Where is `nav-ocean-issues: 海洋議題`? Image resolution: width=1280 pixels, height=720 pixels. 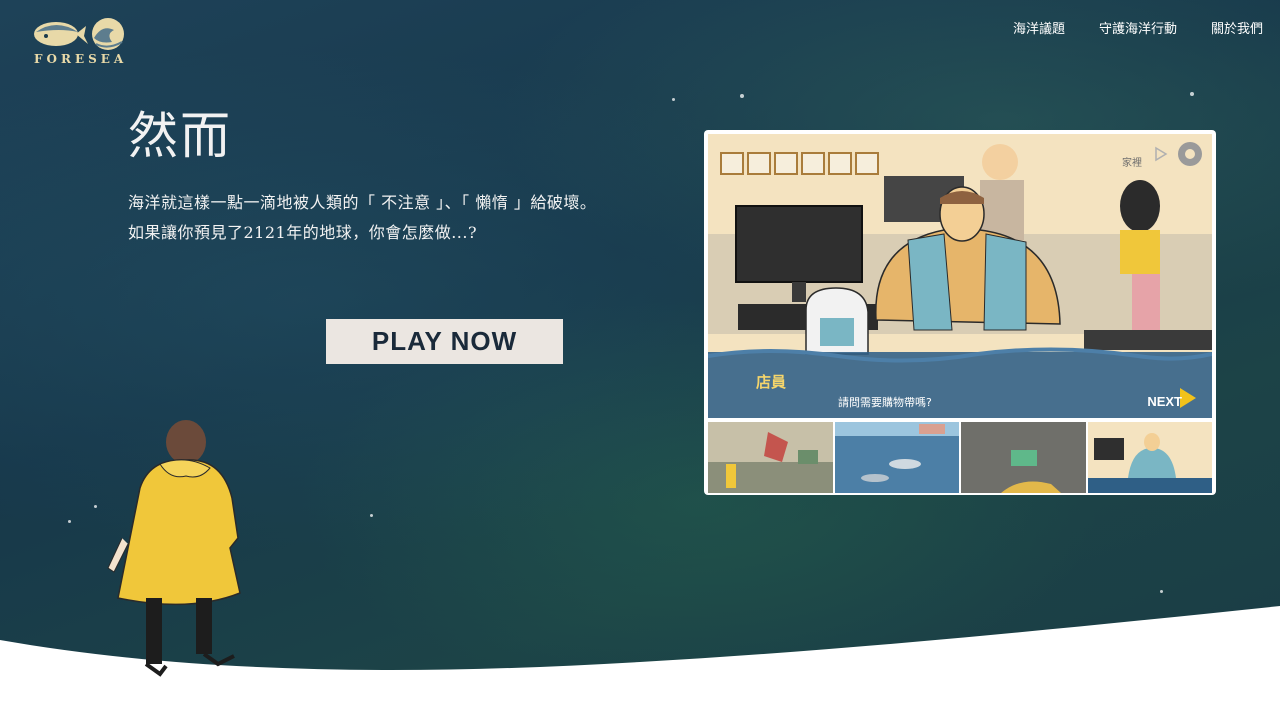 nav-ocean-issues: 海洋議題 is located at coordinates (1039, 27).